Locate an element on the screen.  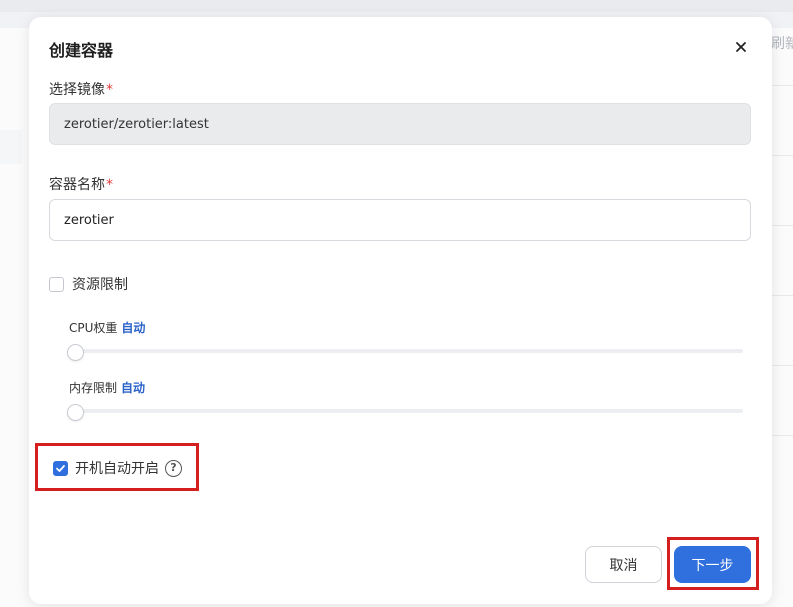
background-refresh-button: 刷新 is located at coordinates (782, 43).